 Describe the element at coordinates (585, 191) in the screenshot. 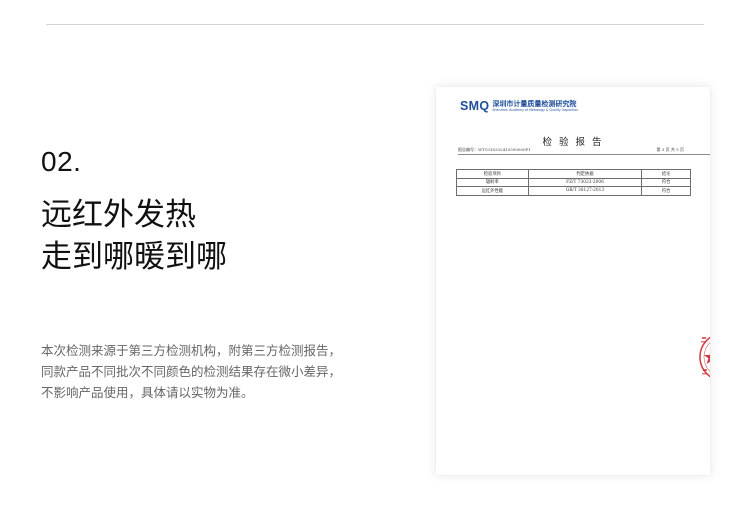

I see `cell-basis: GB/T 30127-2013` at that location.